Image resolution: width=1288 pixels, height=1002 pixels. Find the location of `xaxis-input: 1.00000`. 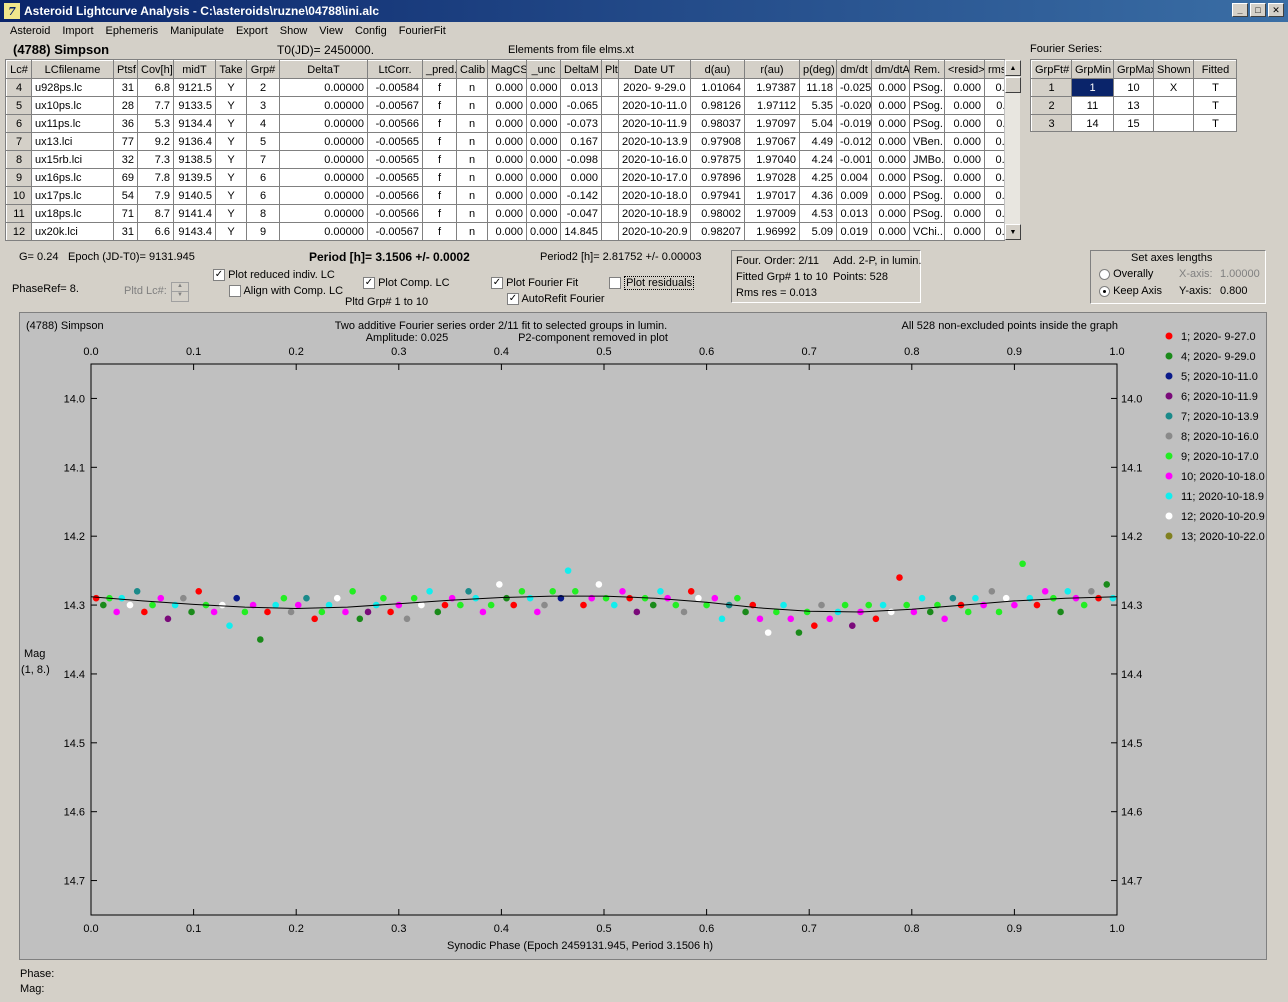

xaxis-input: 1.00000 is located at coordinates (1240, 274).